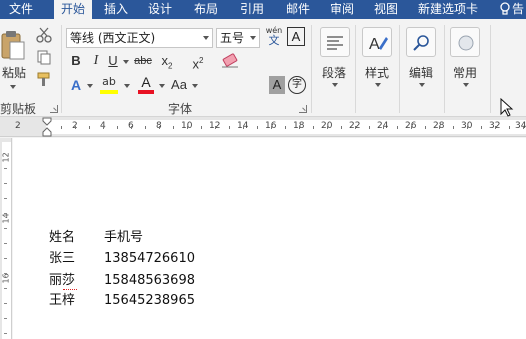 This screenshot has width=526, height=339. What do you see at coordinates (160, 9) in the screenshot?
I see `tab-design: 设计` at bounding box center [160, 9].